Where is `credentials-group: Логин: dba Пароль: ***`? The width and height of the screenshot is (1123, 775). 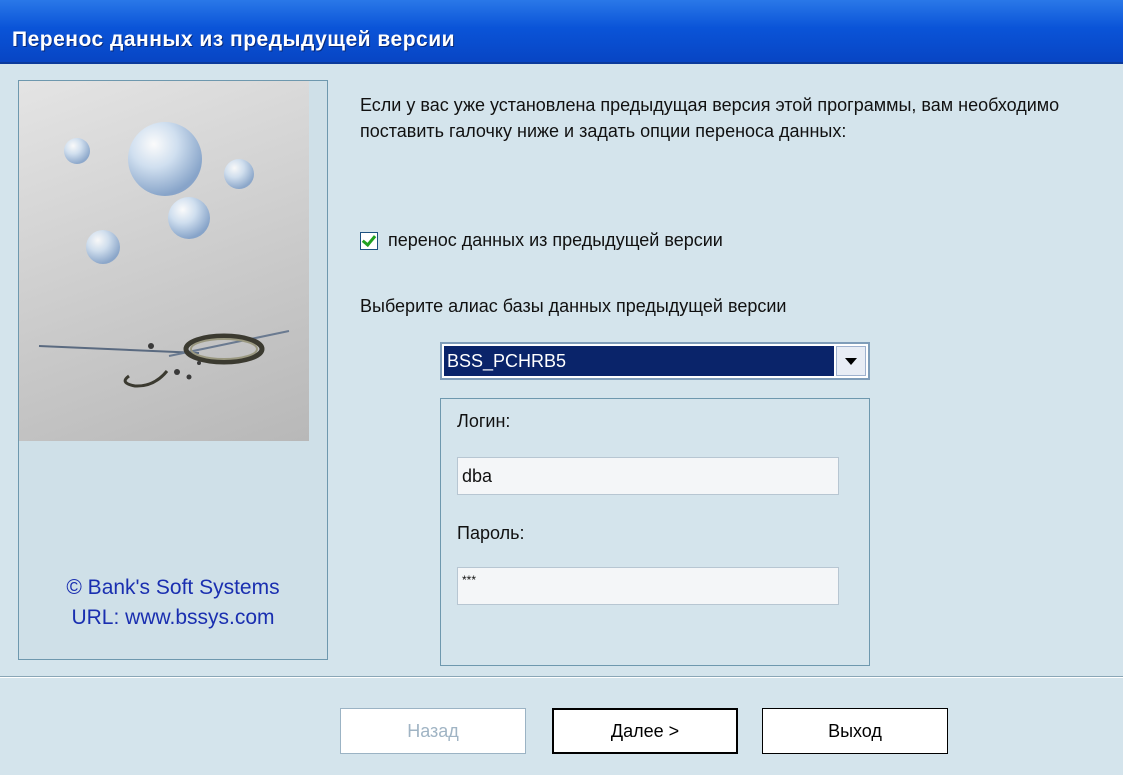 credentials-group: Логин: dba Пароль: *** is located at coordinates (655, 532).